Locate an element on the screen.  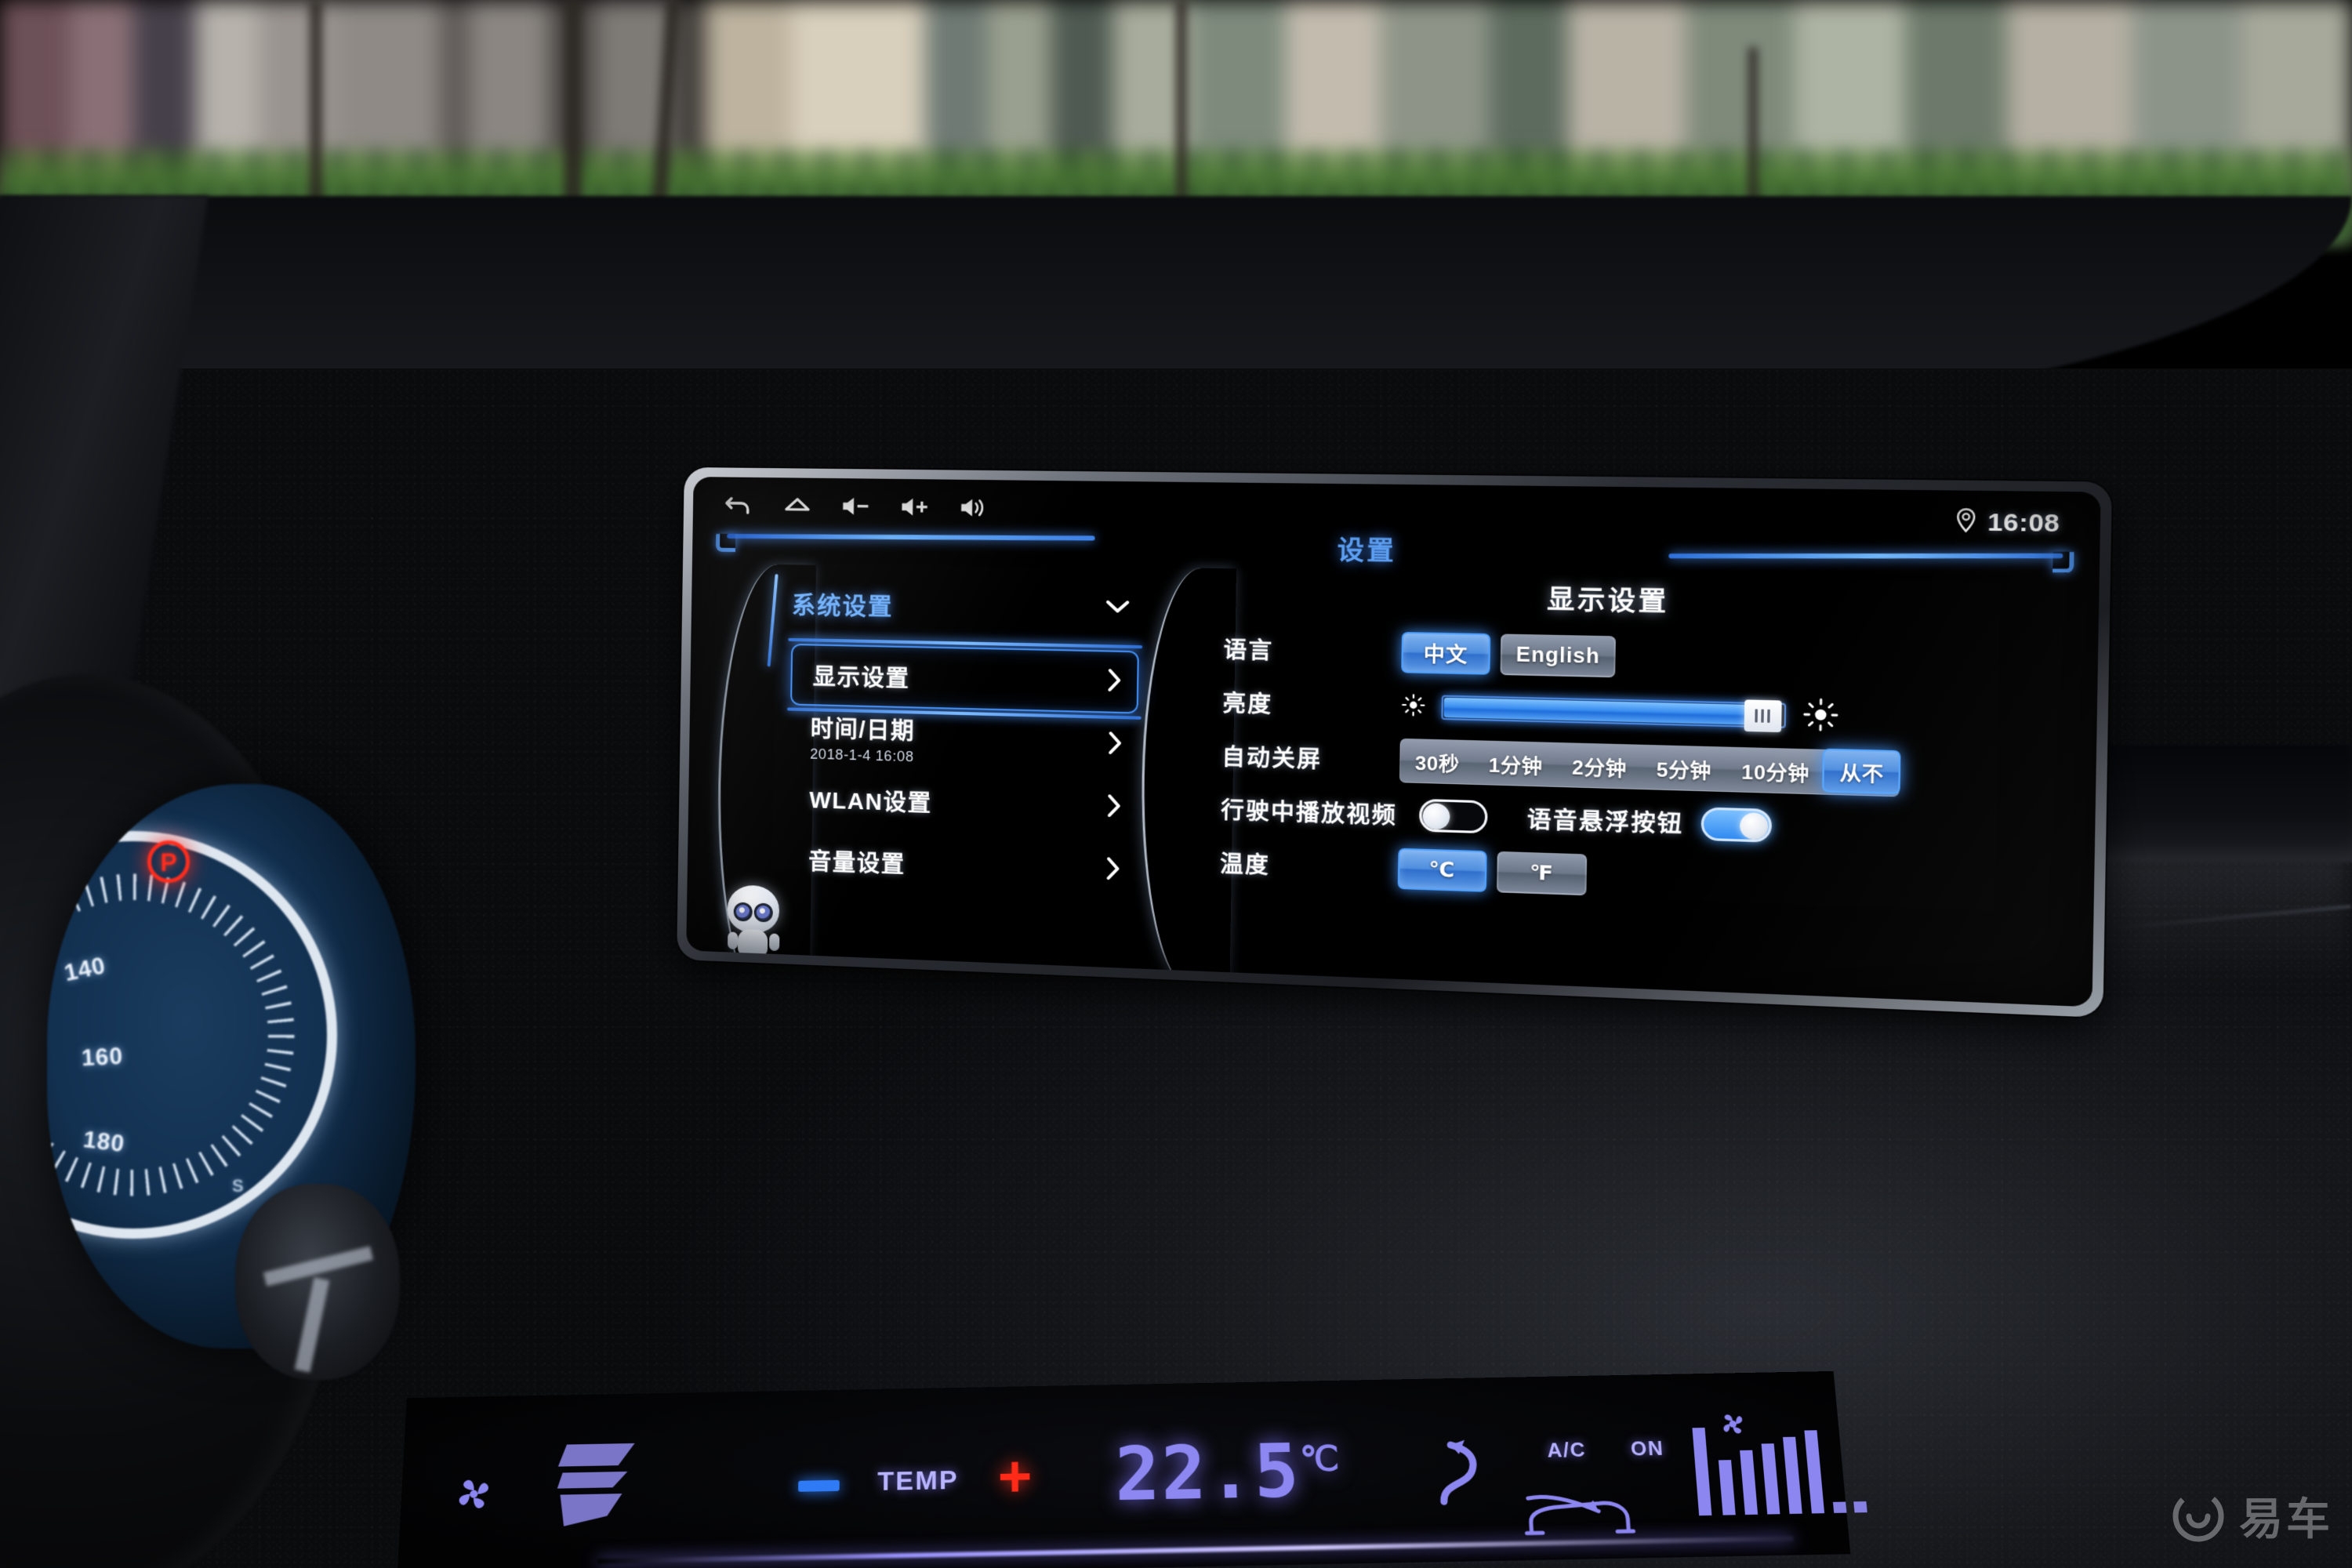
auto-off-option-2min: 2分钟 is located at coordinates (1599, 766).